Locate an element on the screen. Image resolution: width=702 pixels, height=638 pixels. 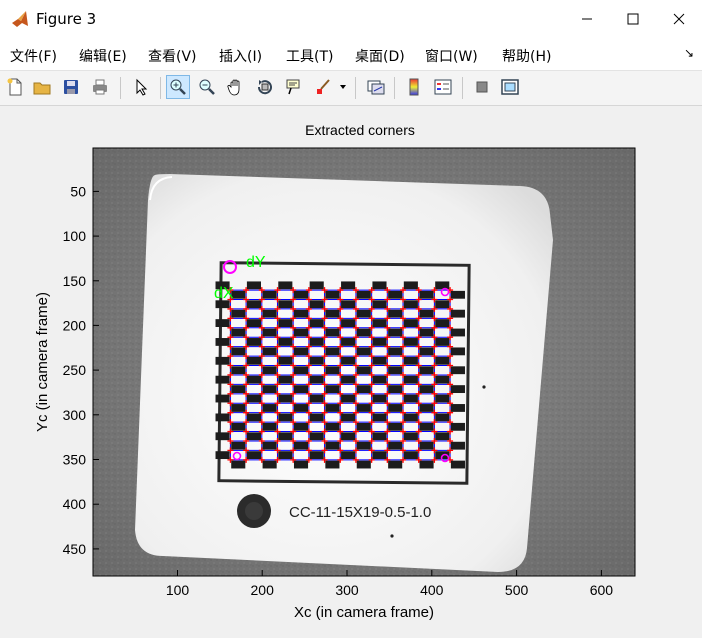
zoom-out-button is located at coordinates (207, 87).